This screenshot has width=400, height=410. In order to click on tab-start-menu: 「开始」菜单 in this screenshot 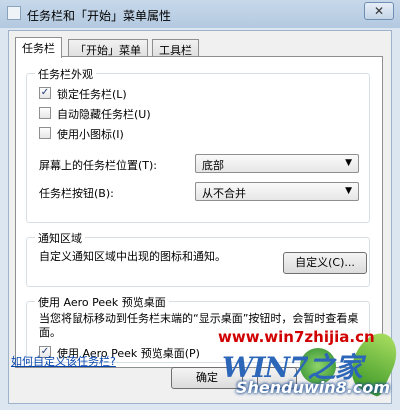, I will do `click(108, 48)`.